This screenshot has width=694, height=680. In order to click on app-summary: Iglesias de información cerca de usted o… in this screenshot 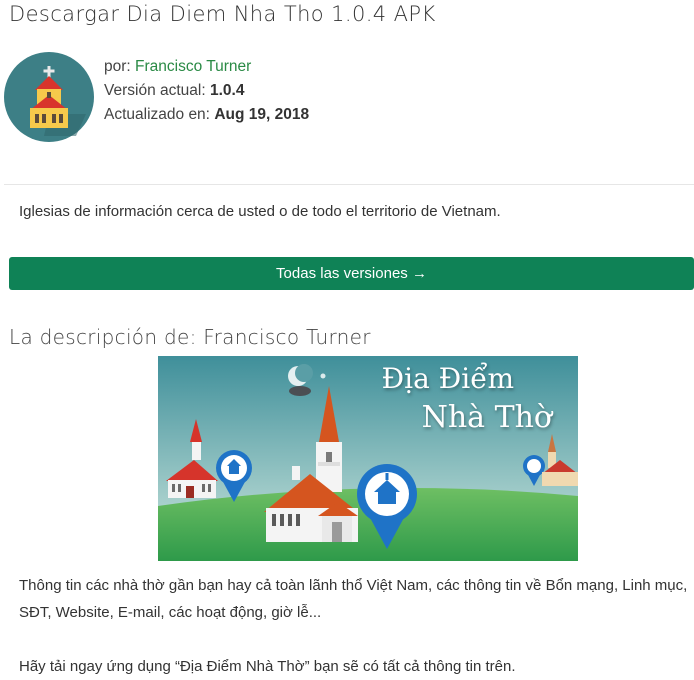, I will do `click(260, 211)`.